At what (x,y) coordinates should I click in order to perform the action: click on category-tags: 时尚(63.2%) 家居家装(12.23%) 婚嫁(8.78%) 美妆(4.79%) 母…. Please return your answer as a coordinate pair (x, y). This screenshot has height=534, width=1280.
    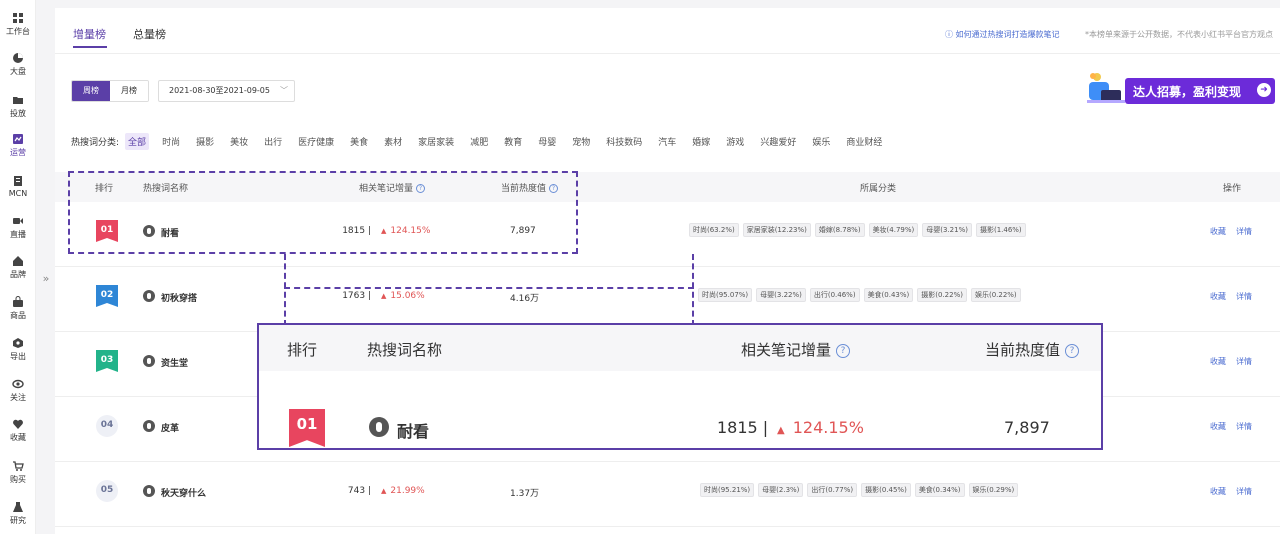
    Looking at the image, I should click on (859, 230).